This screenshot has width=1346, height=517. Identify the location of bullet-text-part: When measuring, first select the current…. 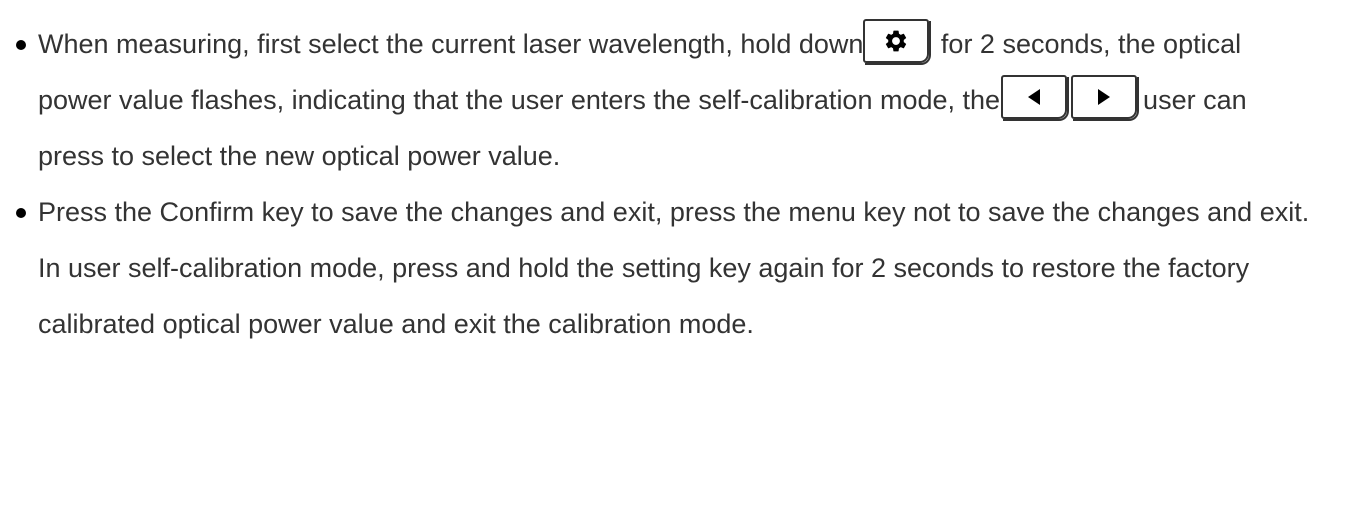
(451, 44).